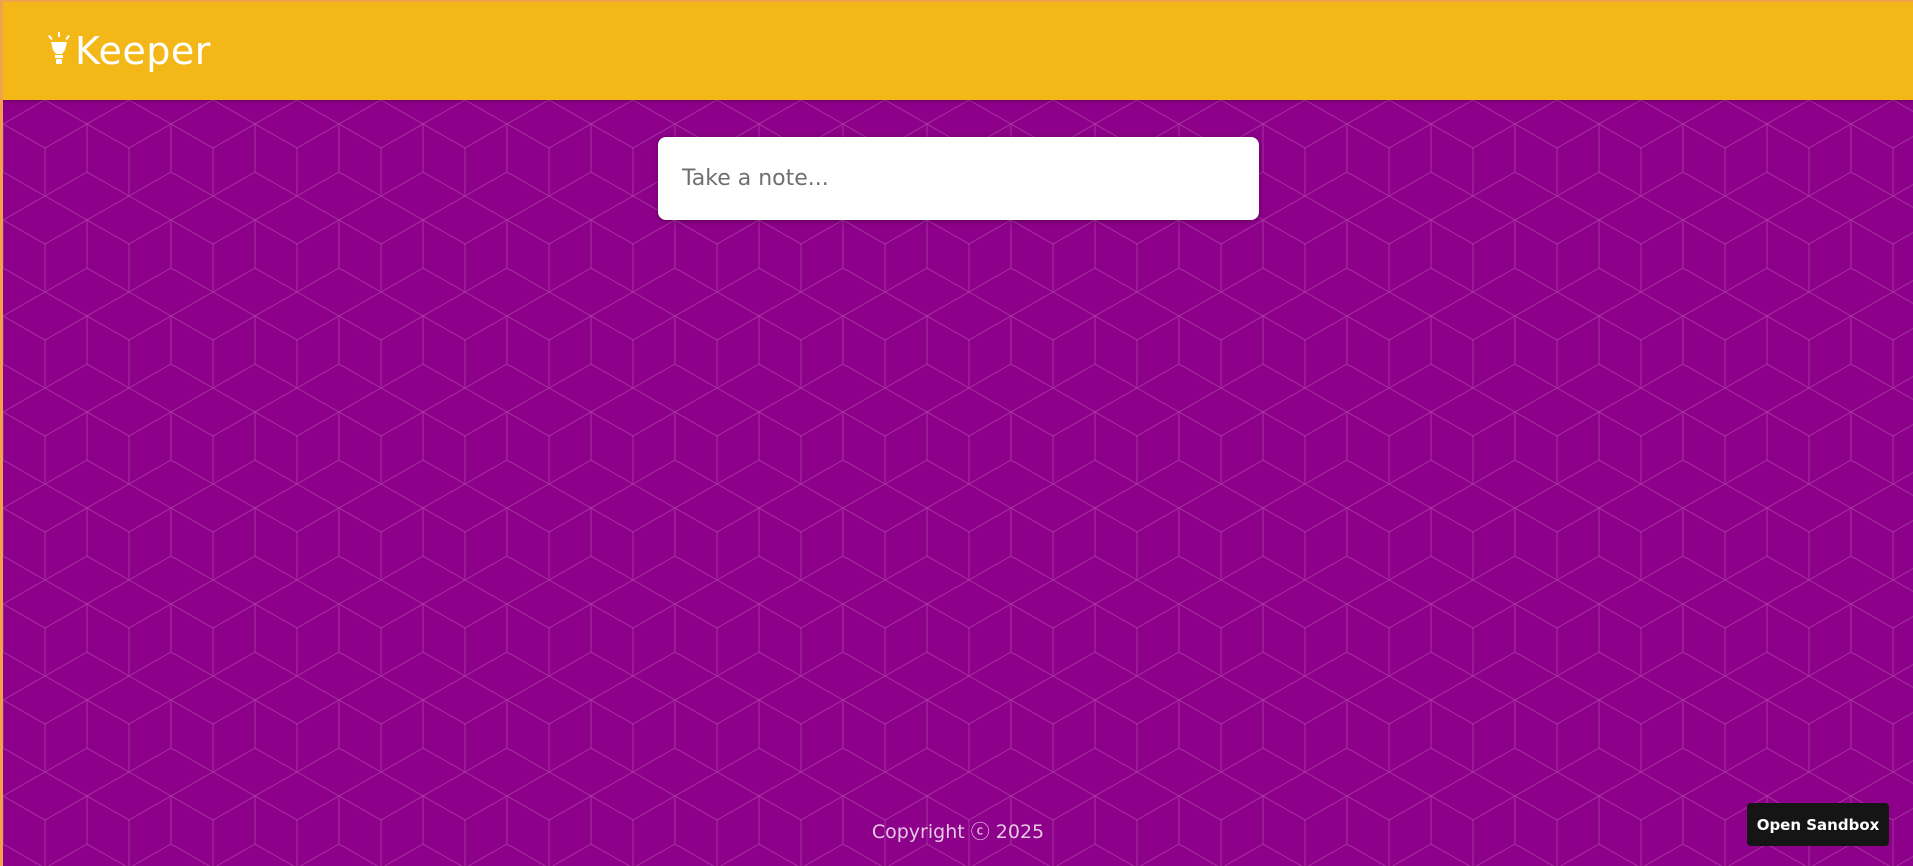  I want to click on lightbulb-icon, so click(59, 48).